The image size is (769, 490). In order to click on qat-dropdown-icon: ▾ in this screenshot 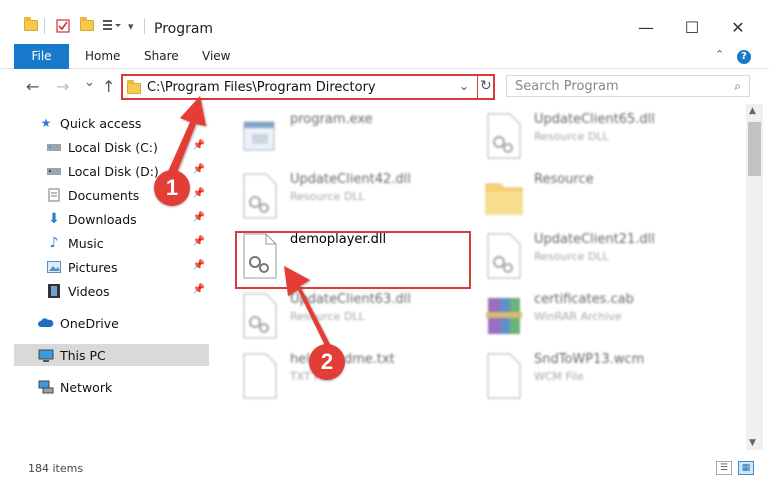, I will do `click(131, 26)`.